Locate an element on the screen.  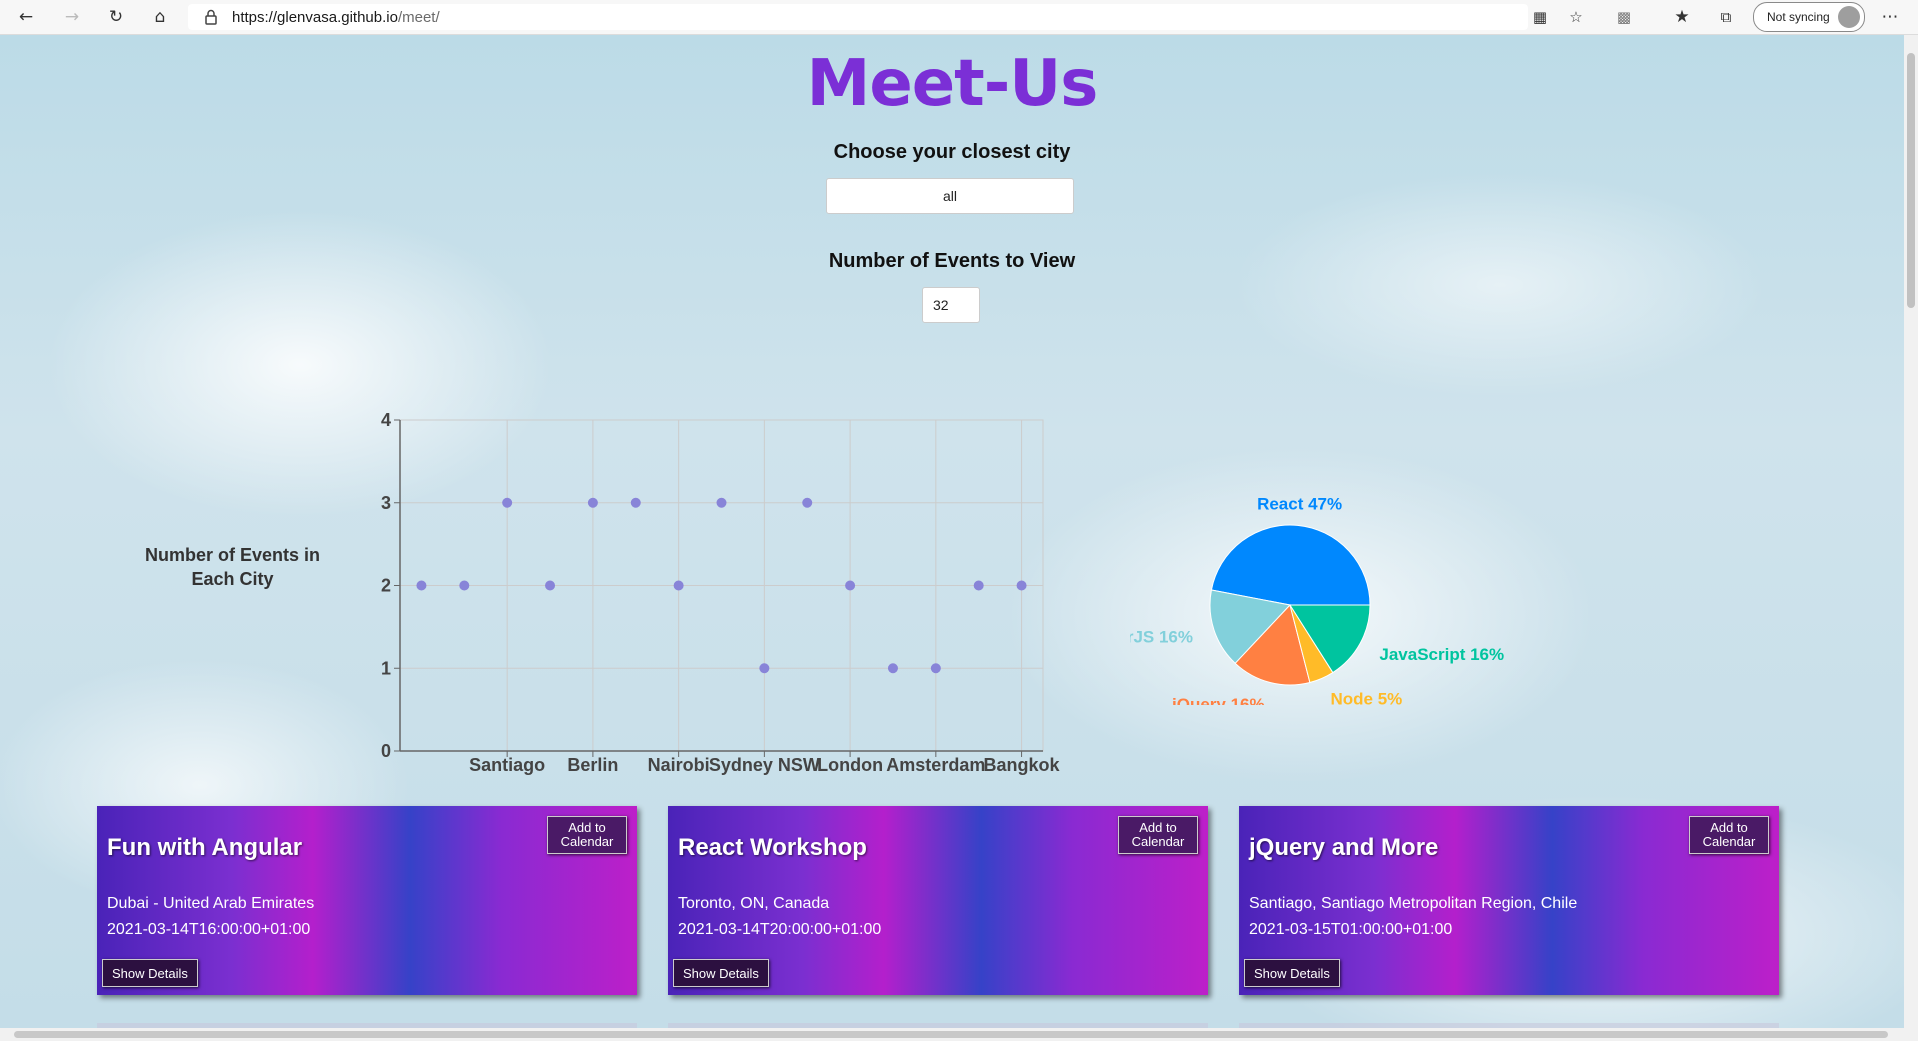
reload-icon: ↻ is located at coordinates (116, 17).